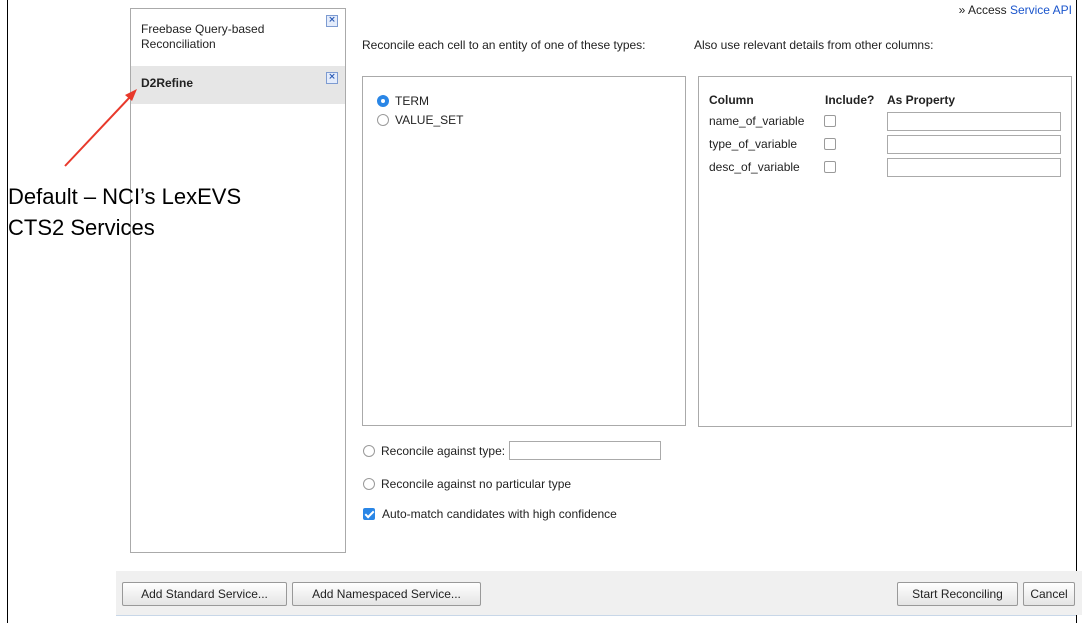 Image resolution: width=1082 pixels, height=623 pixels. I want to click on annotation-text: Default – NCI’s LexEVS CTS2 Services, so click(124, 212).